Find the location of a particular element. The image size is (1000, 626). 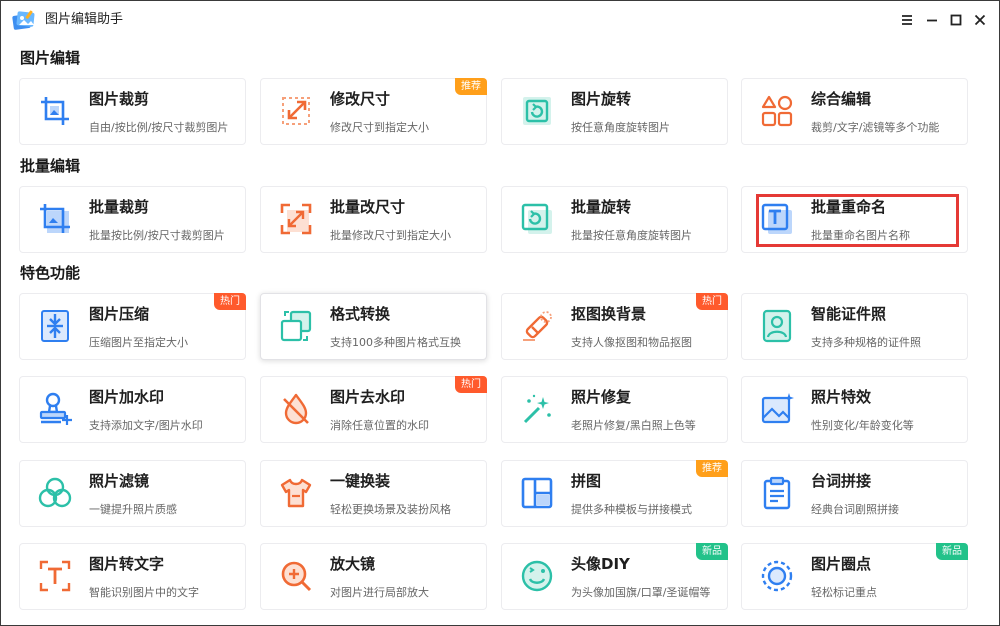

card-name: 格式转换 is located at coordinates (360, 314).